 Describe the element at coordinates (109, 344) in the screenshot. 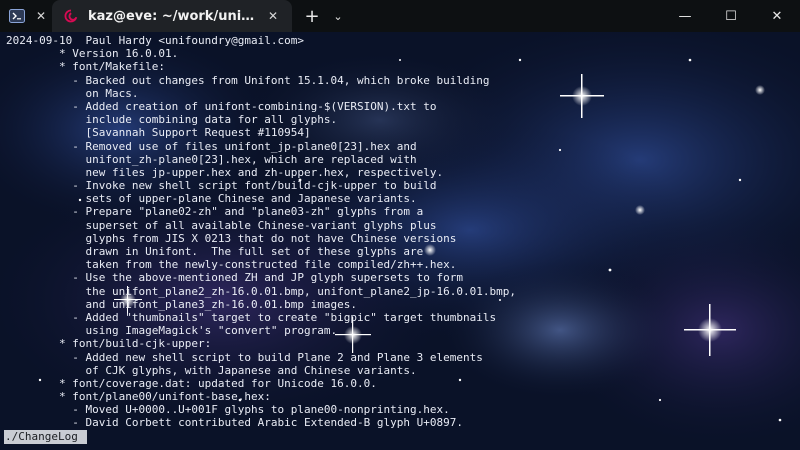

I see `terminal-line: * font/build-cjk-upper:` at that location.